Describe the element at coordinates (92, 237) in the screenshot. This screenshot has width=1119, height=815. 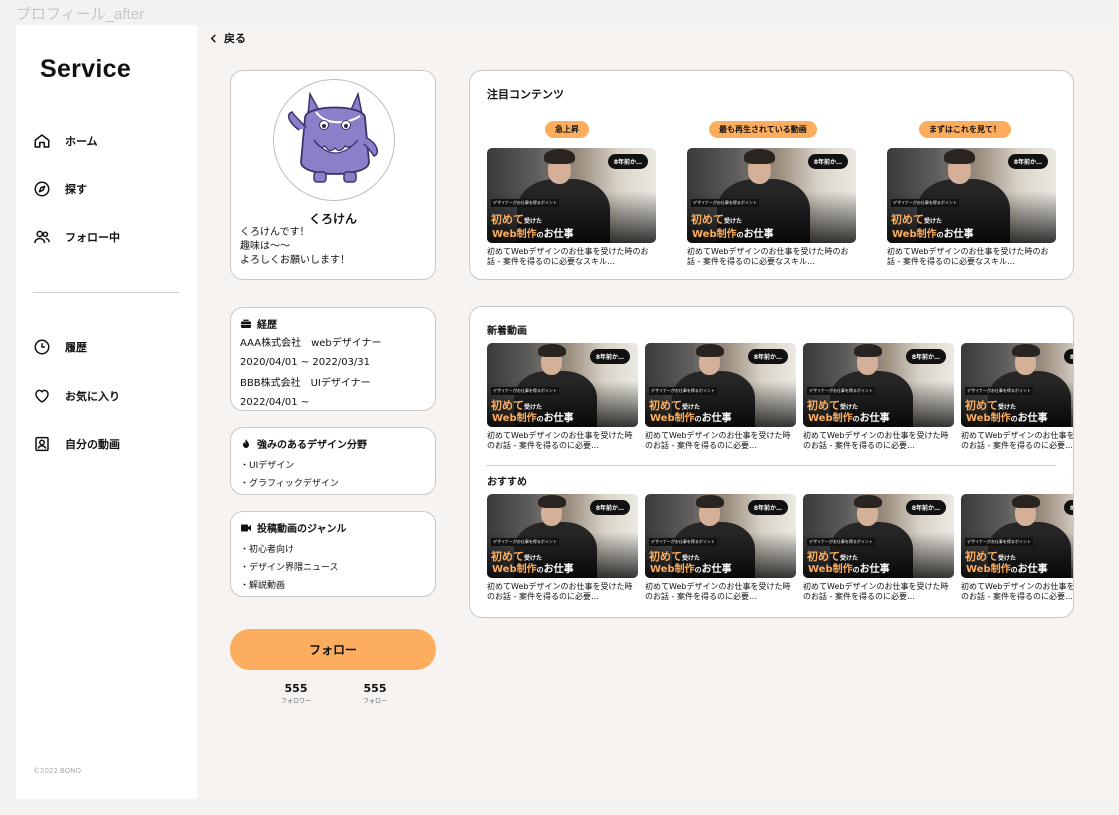
I see `sidebar-item-label: フォロー中` at that location.